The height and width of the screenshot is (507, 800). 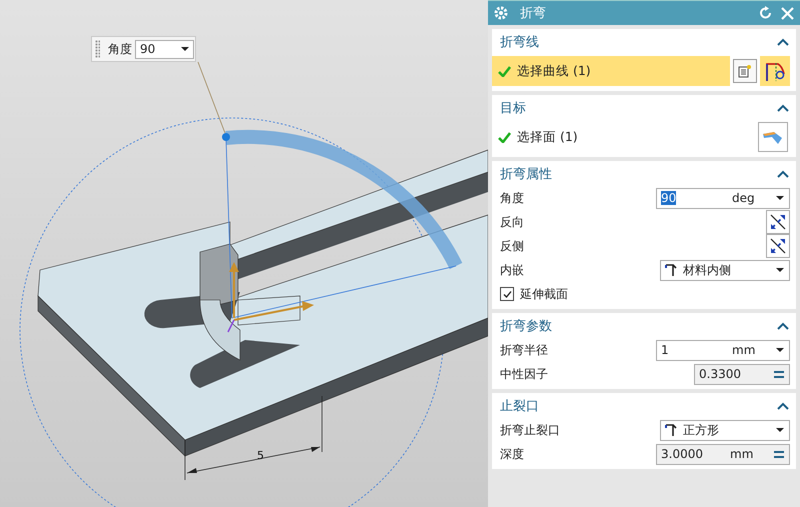 I want to click on leader-line, so click(x=212, y=98).